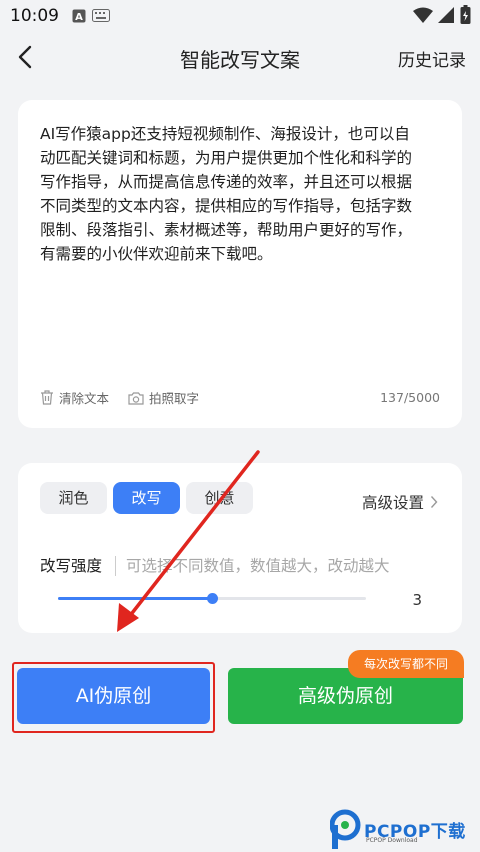  I want to click on history-button: 历史记录, so click(432, 58).